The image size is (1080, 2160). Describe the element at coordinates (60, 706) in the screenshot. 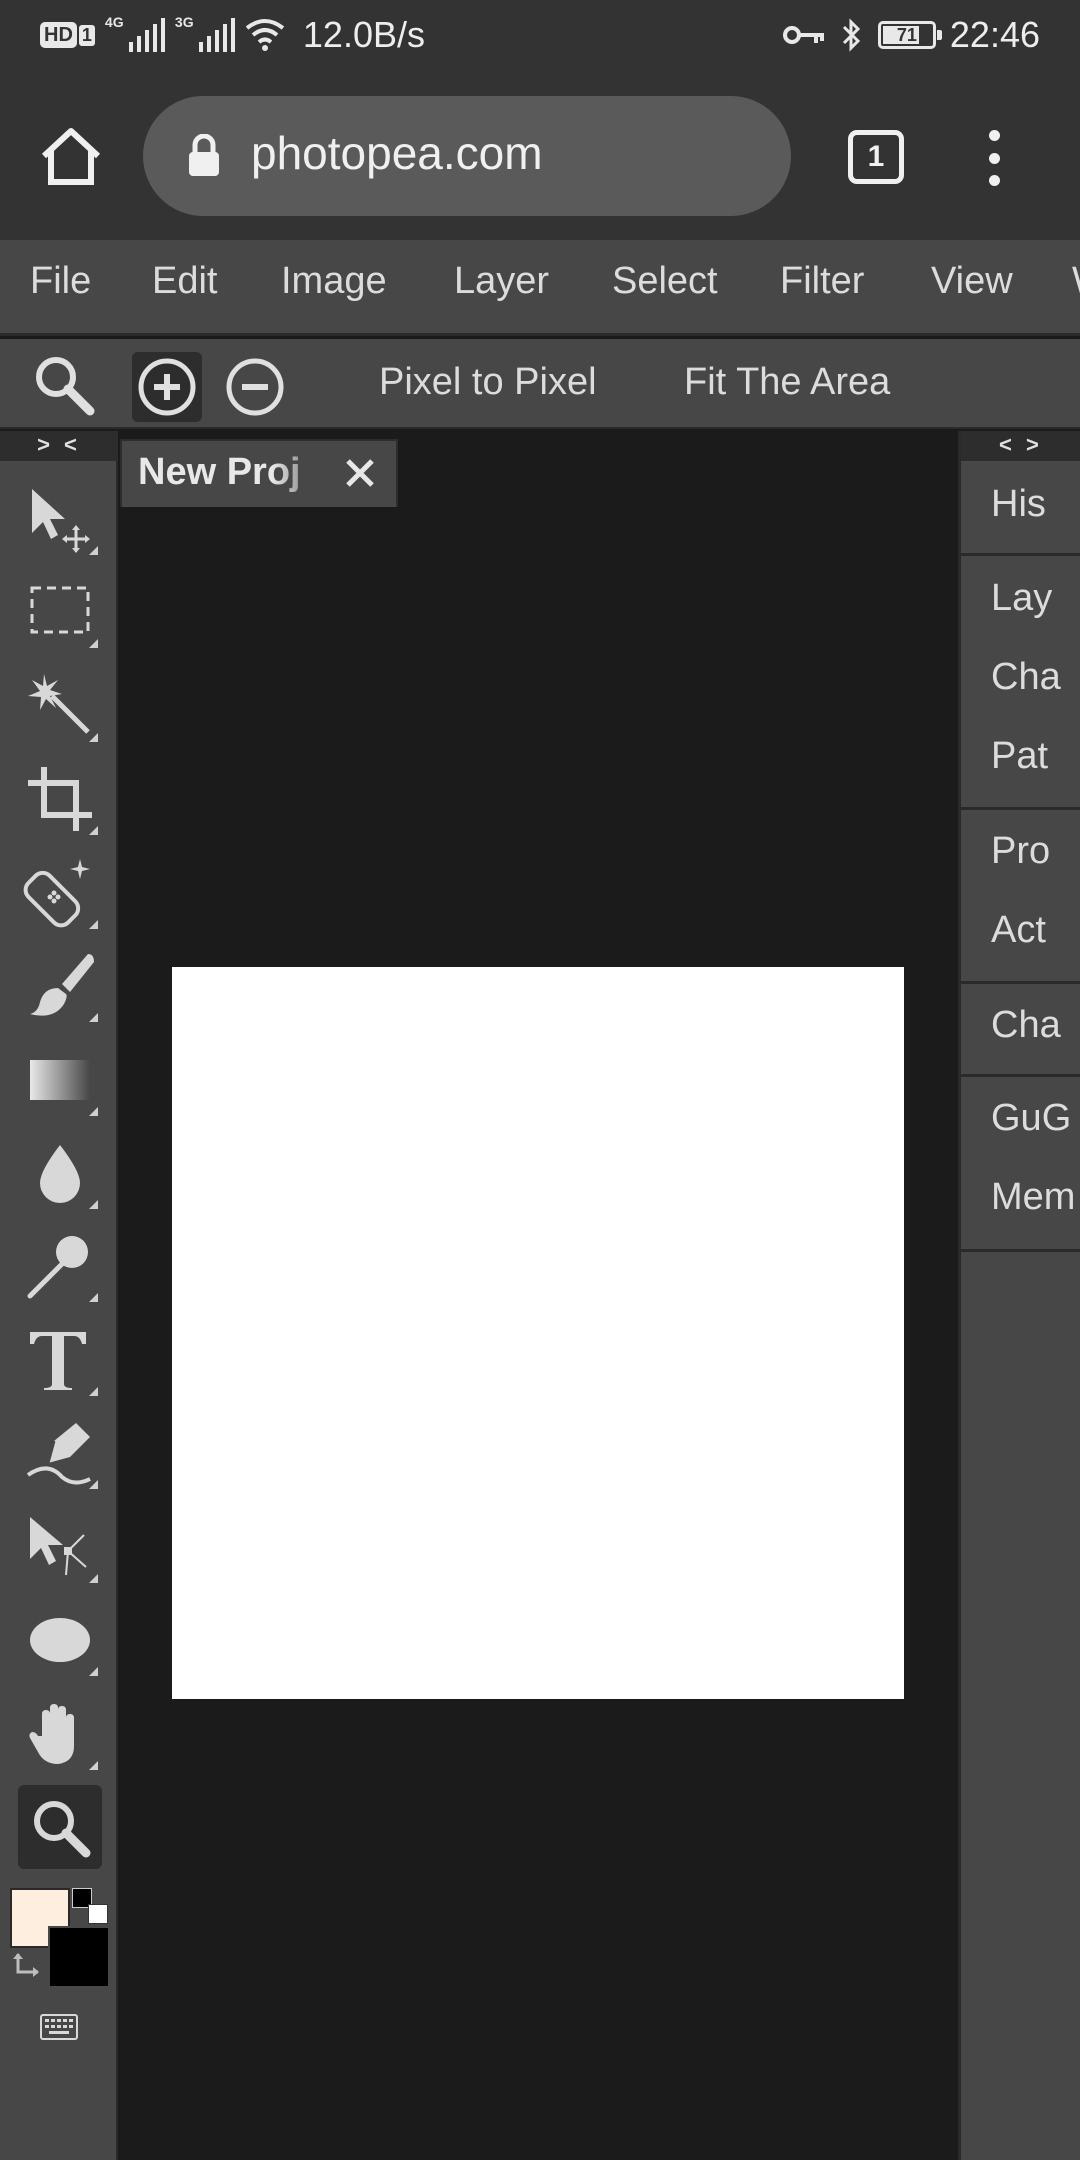

I see `magic-wand-tool-button` at that location.